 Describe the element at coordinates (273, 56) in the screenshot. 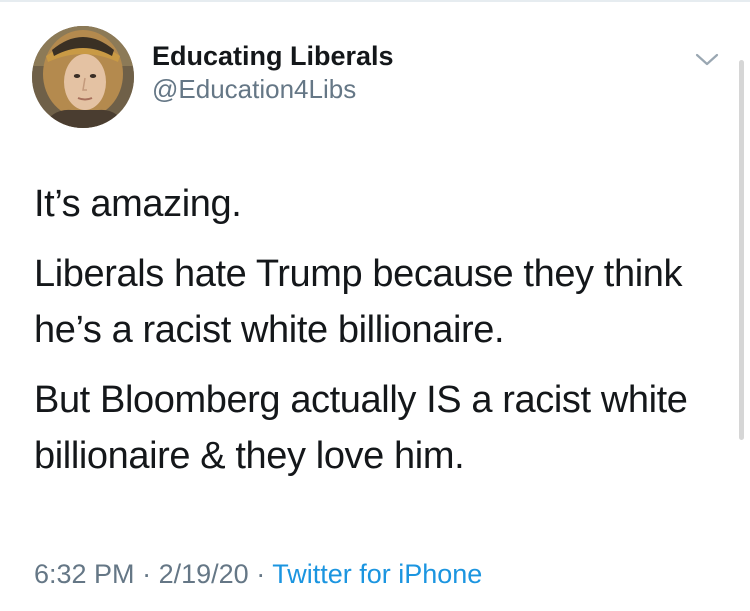

I see `display-name: Educating Liberals` at that location.